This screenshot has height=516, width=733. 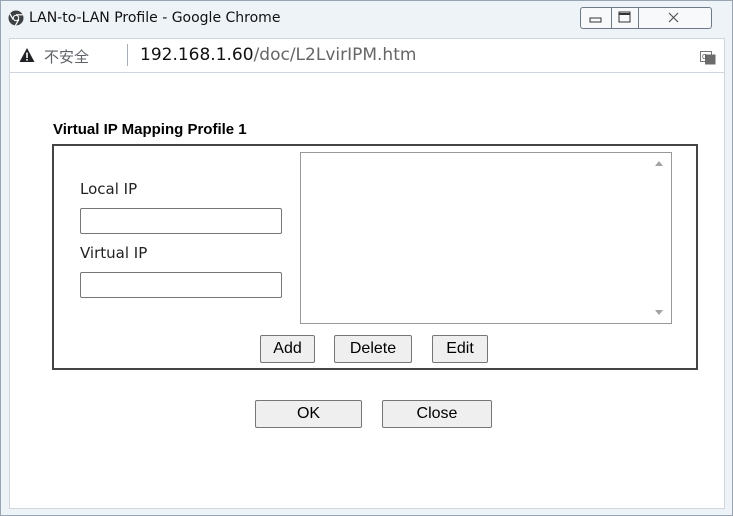 What do you see at coordinates (155, 18) in the screenshot?
I see `window-title: LAN-to-LAN Profile - Google Chrome` at bounding box center [155, 18].